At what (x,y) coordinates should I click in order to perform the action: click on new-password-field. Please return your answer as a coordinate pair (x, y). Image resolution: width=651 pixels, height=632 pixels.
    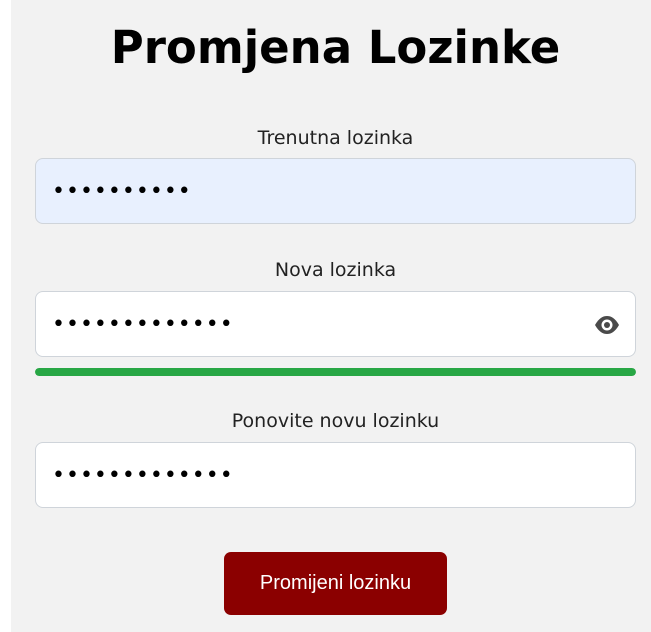
    Looking at the image, I should click on (335, 324).